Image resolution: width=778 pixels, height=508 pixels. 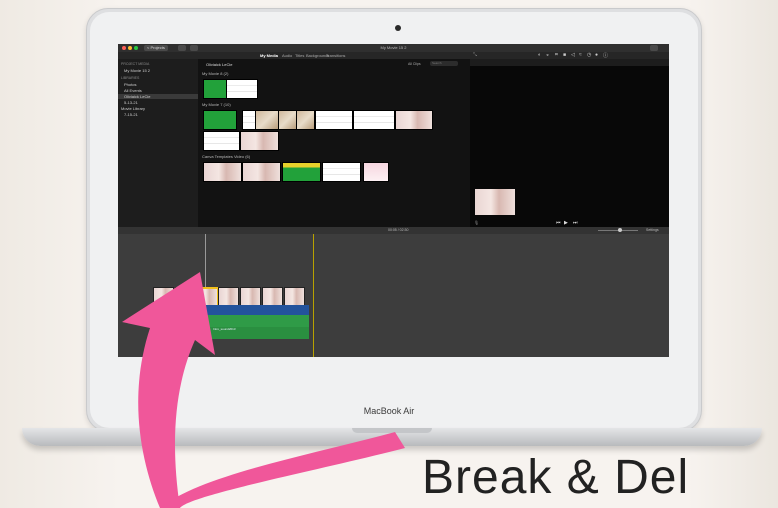 What do you see at coordinates (556, 477) in the screenshot?
I see `caption-text: Break & Del` at bounding box center [556, 477].